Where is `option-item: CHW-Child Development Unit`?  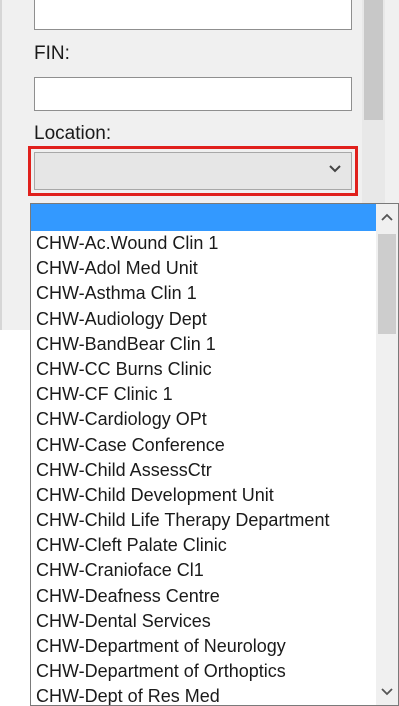 option-item: CHW-Child Development Unit is located at coordinates (203, 495).